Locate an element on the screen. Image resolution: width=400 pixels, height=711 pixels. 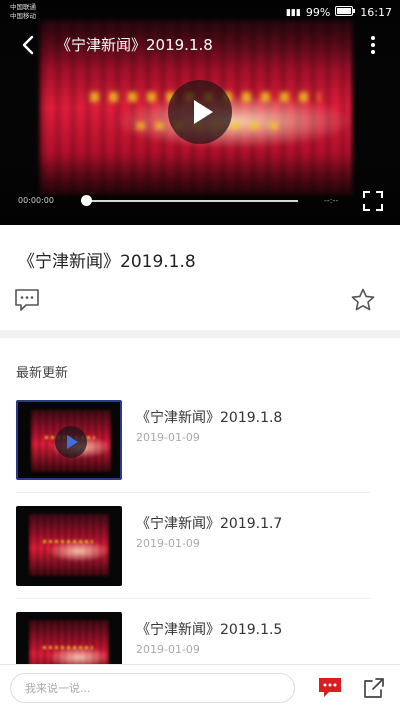
status-bar: 中国联通 中国移动 ▮▮▮ 99% 16:17 is located at coordinates (200, 13).